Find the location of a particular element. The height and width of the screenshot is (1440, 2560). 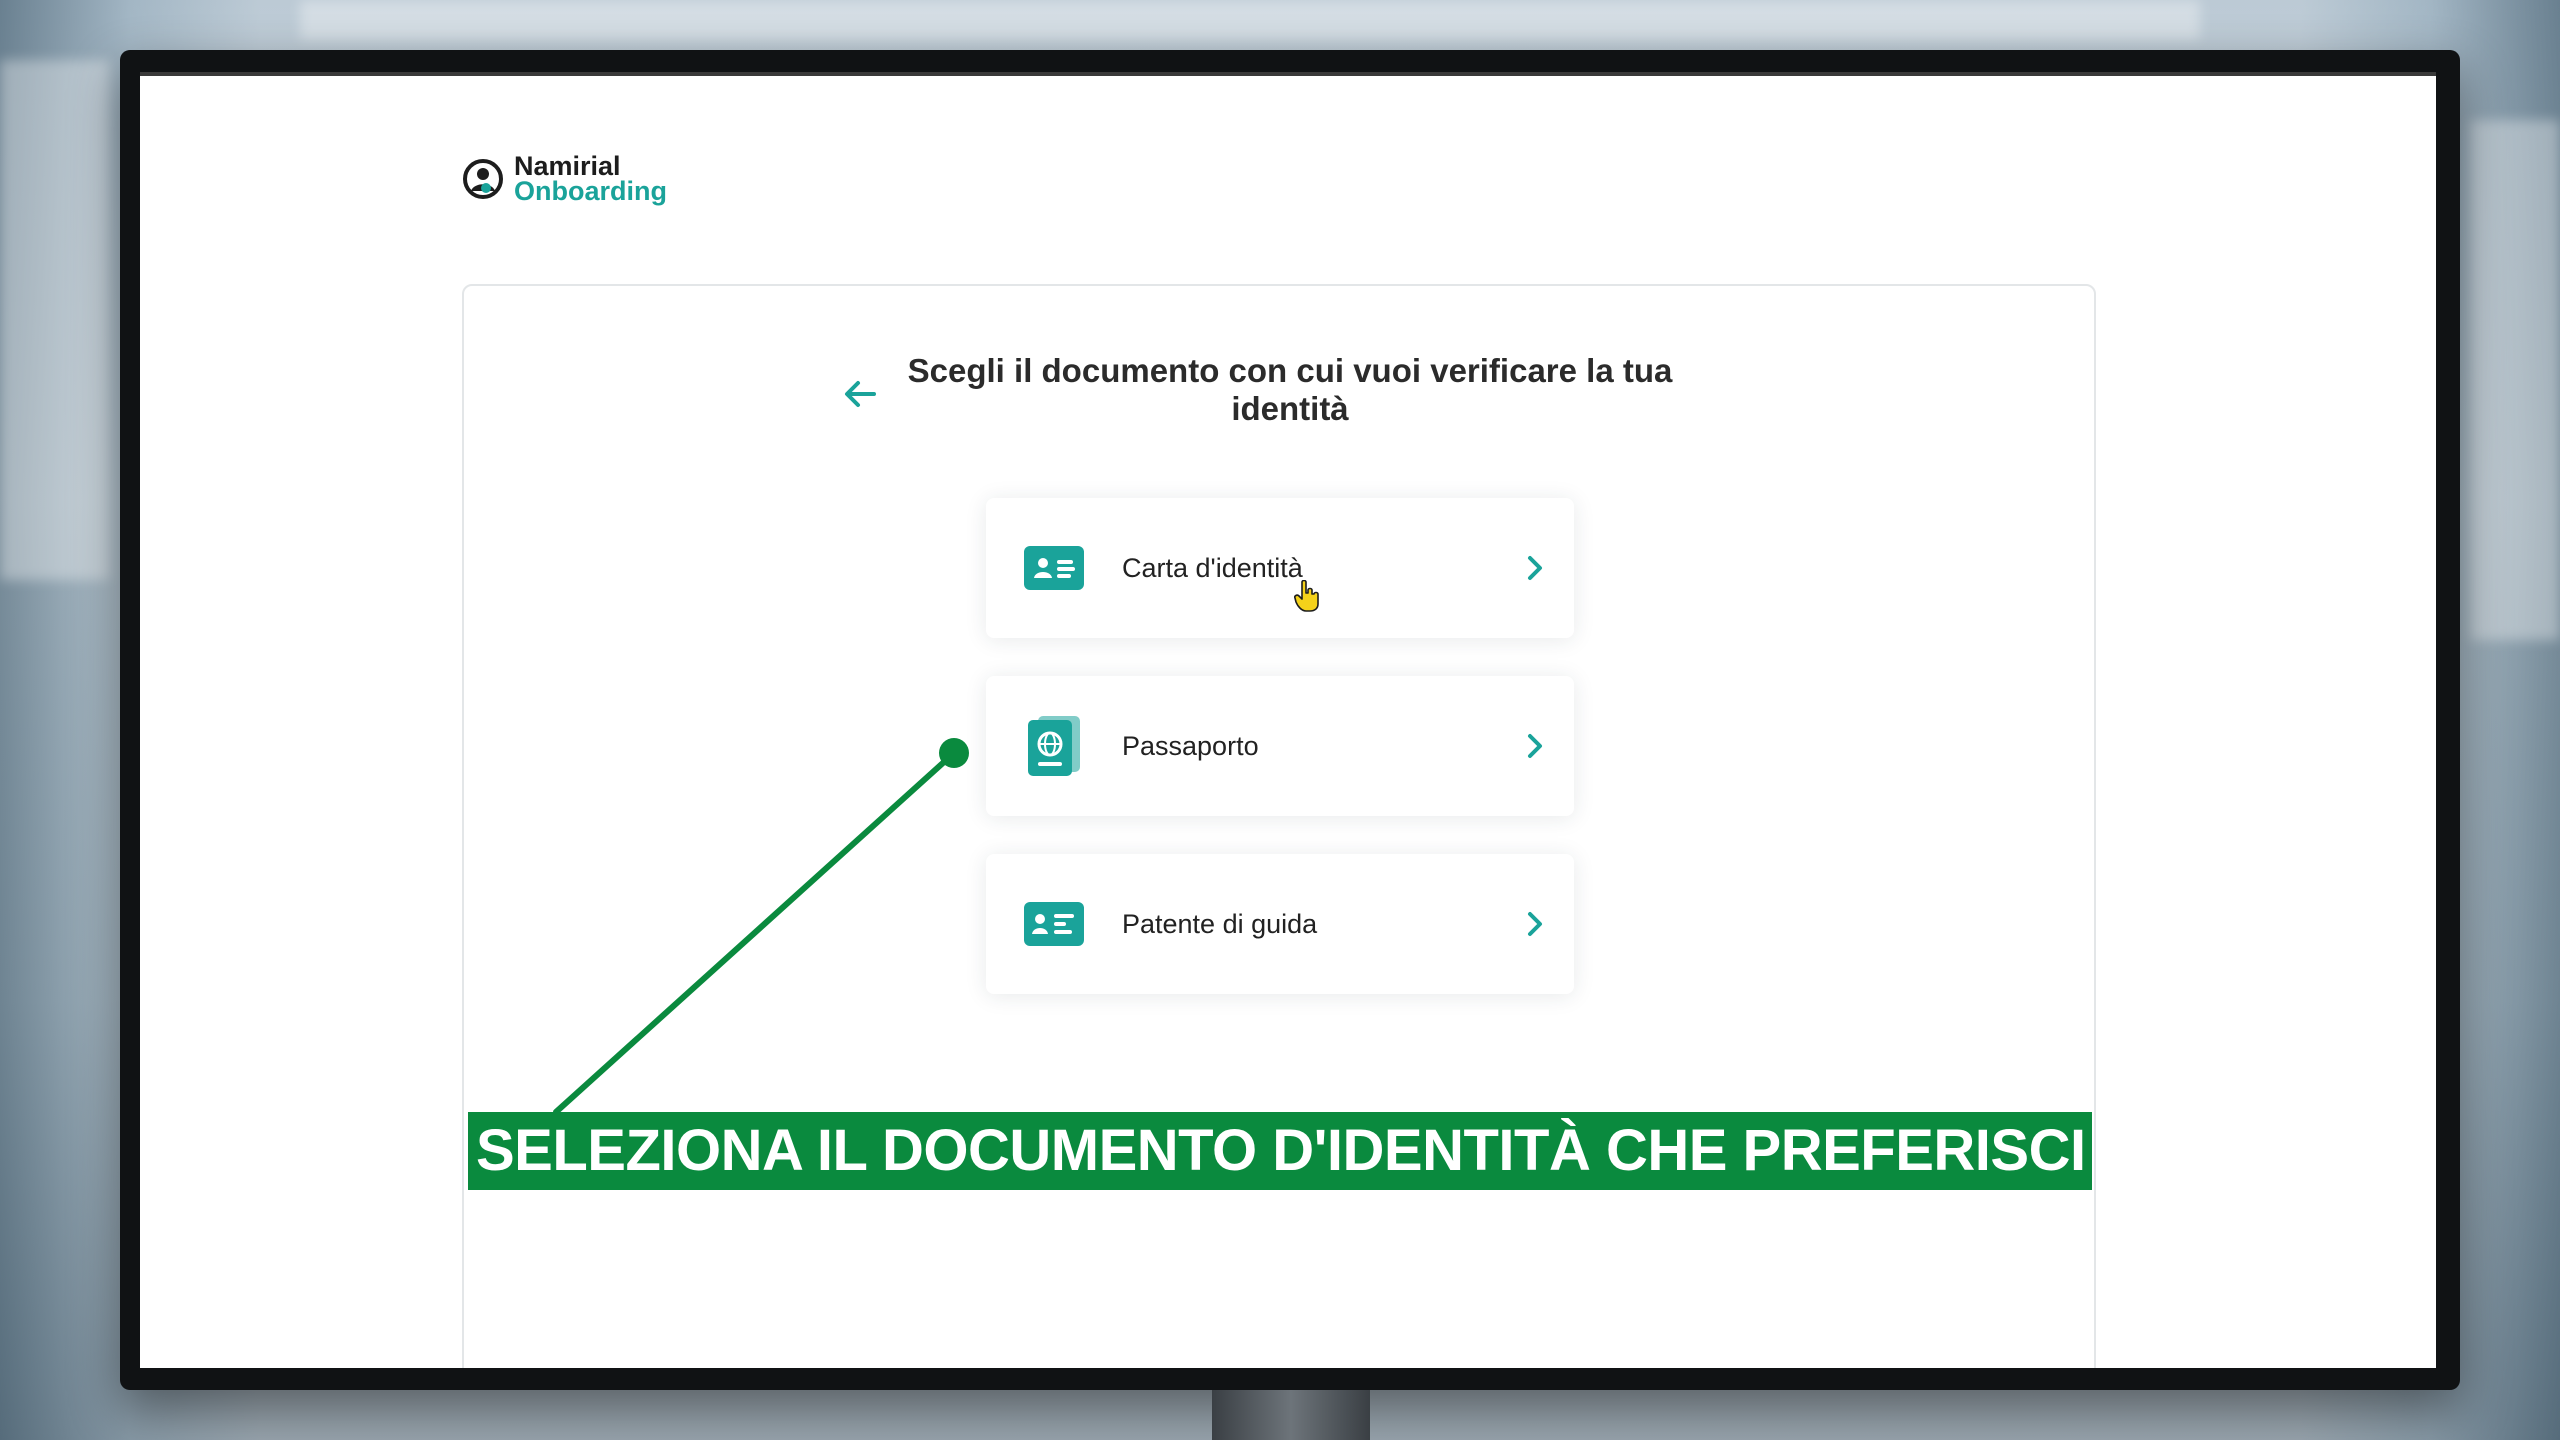

document-label: Passaporto is located at coordinates (1190, 745).